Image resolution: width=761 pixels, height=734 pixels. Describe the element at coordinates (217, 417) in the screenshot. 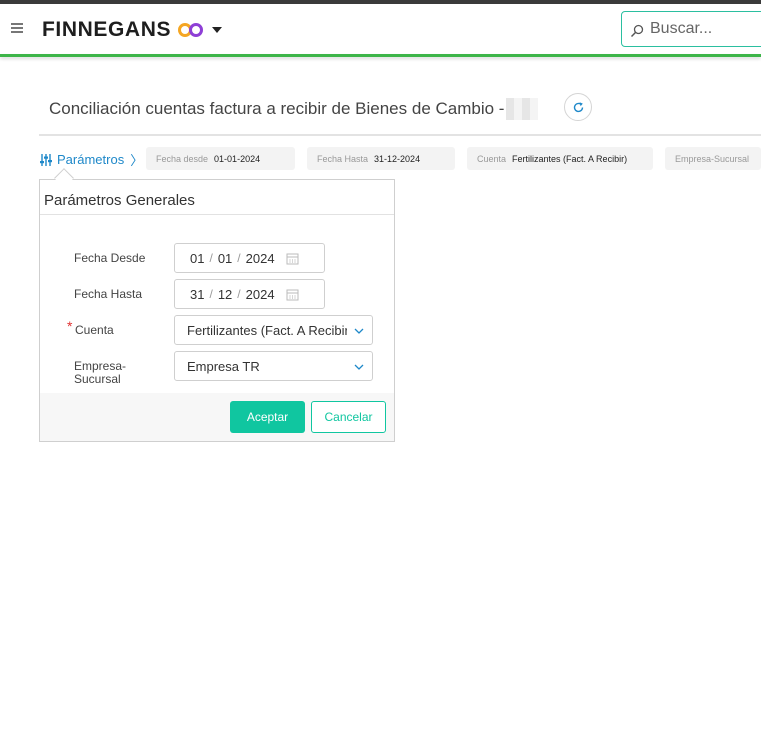

I see `popover-footer: Aceptar Cancelar` at that location.